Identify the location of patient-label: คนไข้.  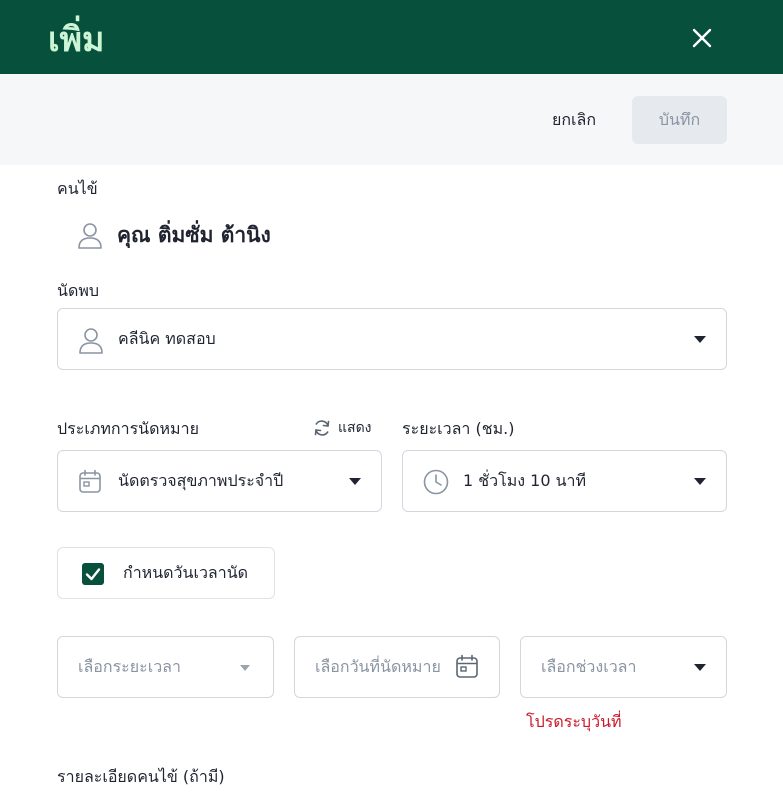
(77, 188).